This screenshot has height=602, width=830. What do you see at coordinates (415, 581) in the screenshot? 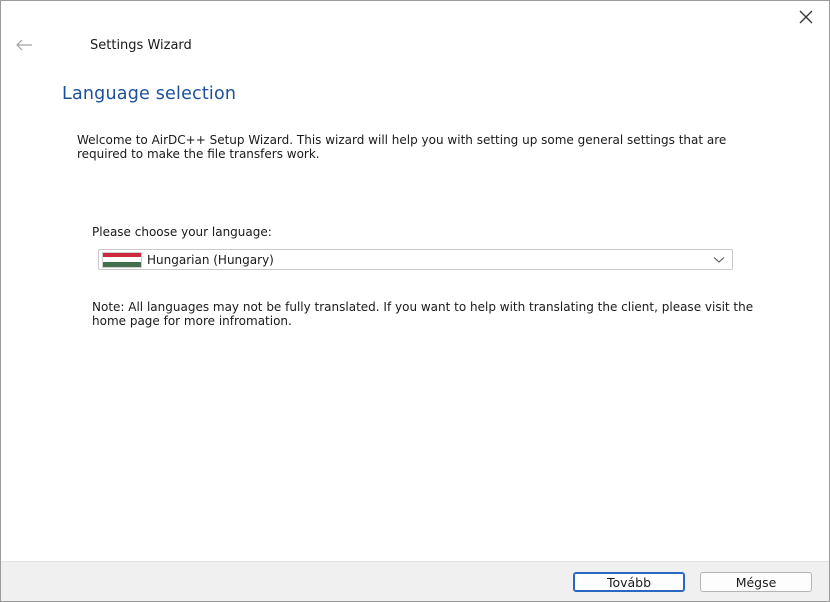
I see `wizard-footer: Tovább Mégse` at bounding box center [415, 581].